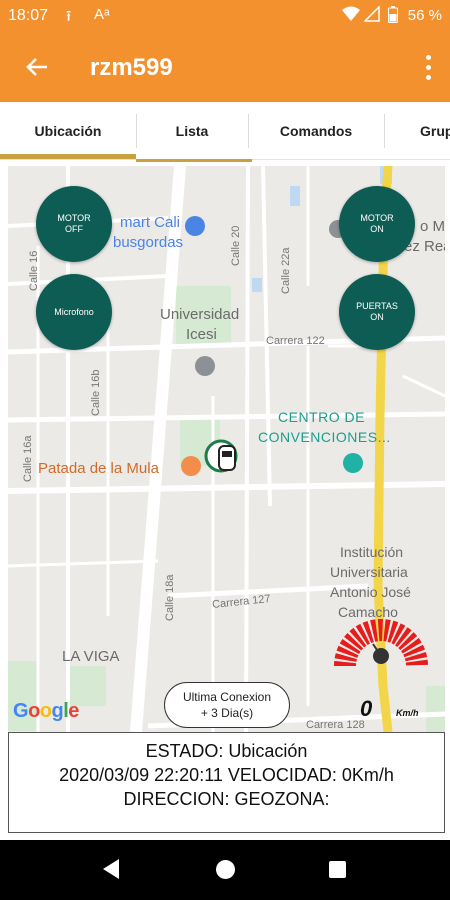 The image size is (450, 900). Describe the element at coordinates (170, 597) in the screenshot. I see `street-label: Calle 18a` at that location.